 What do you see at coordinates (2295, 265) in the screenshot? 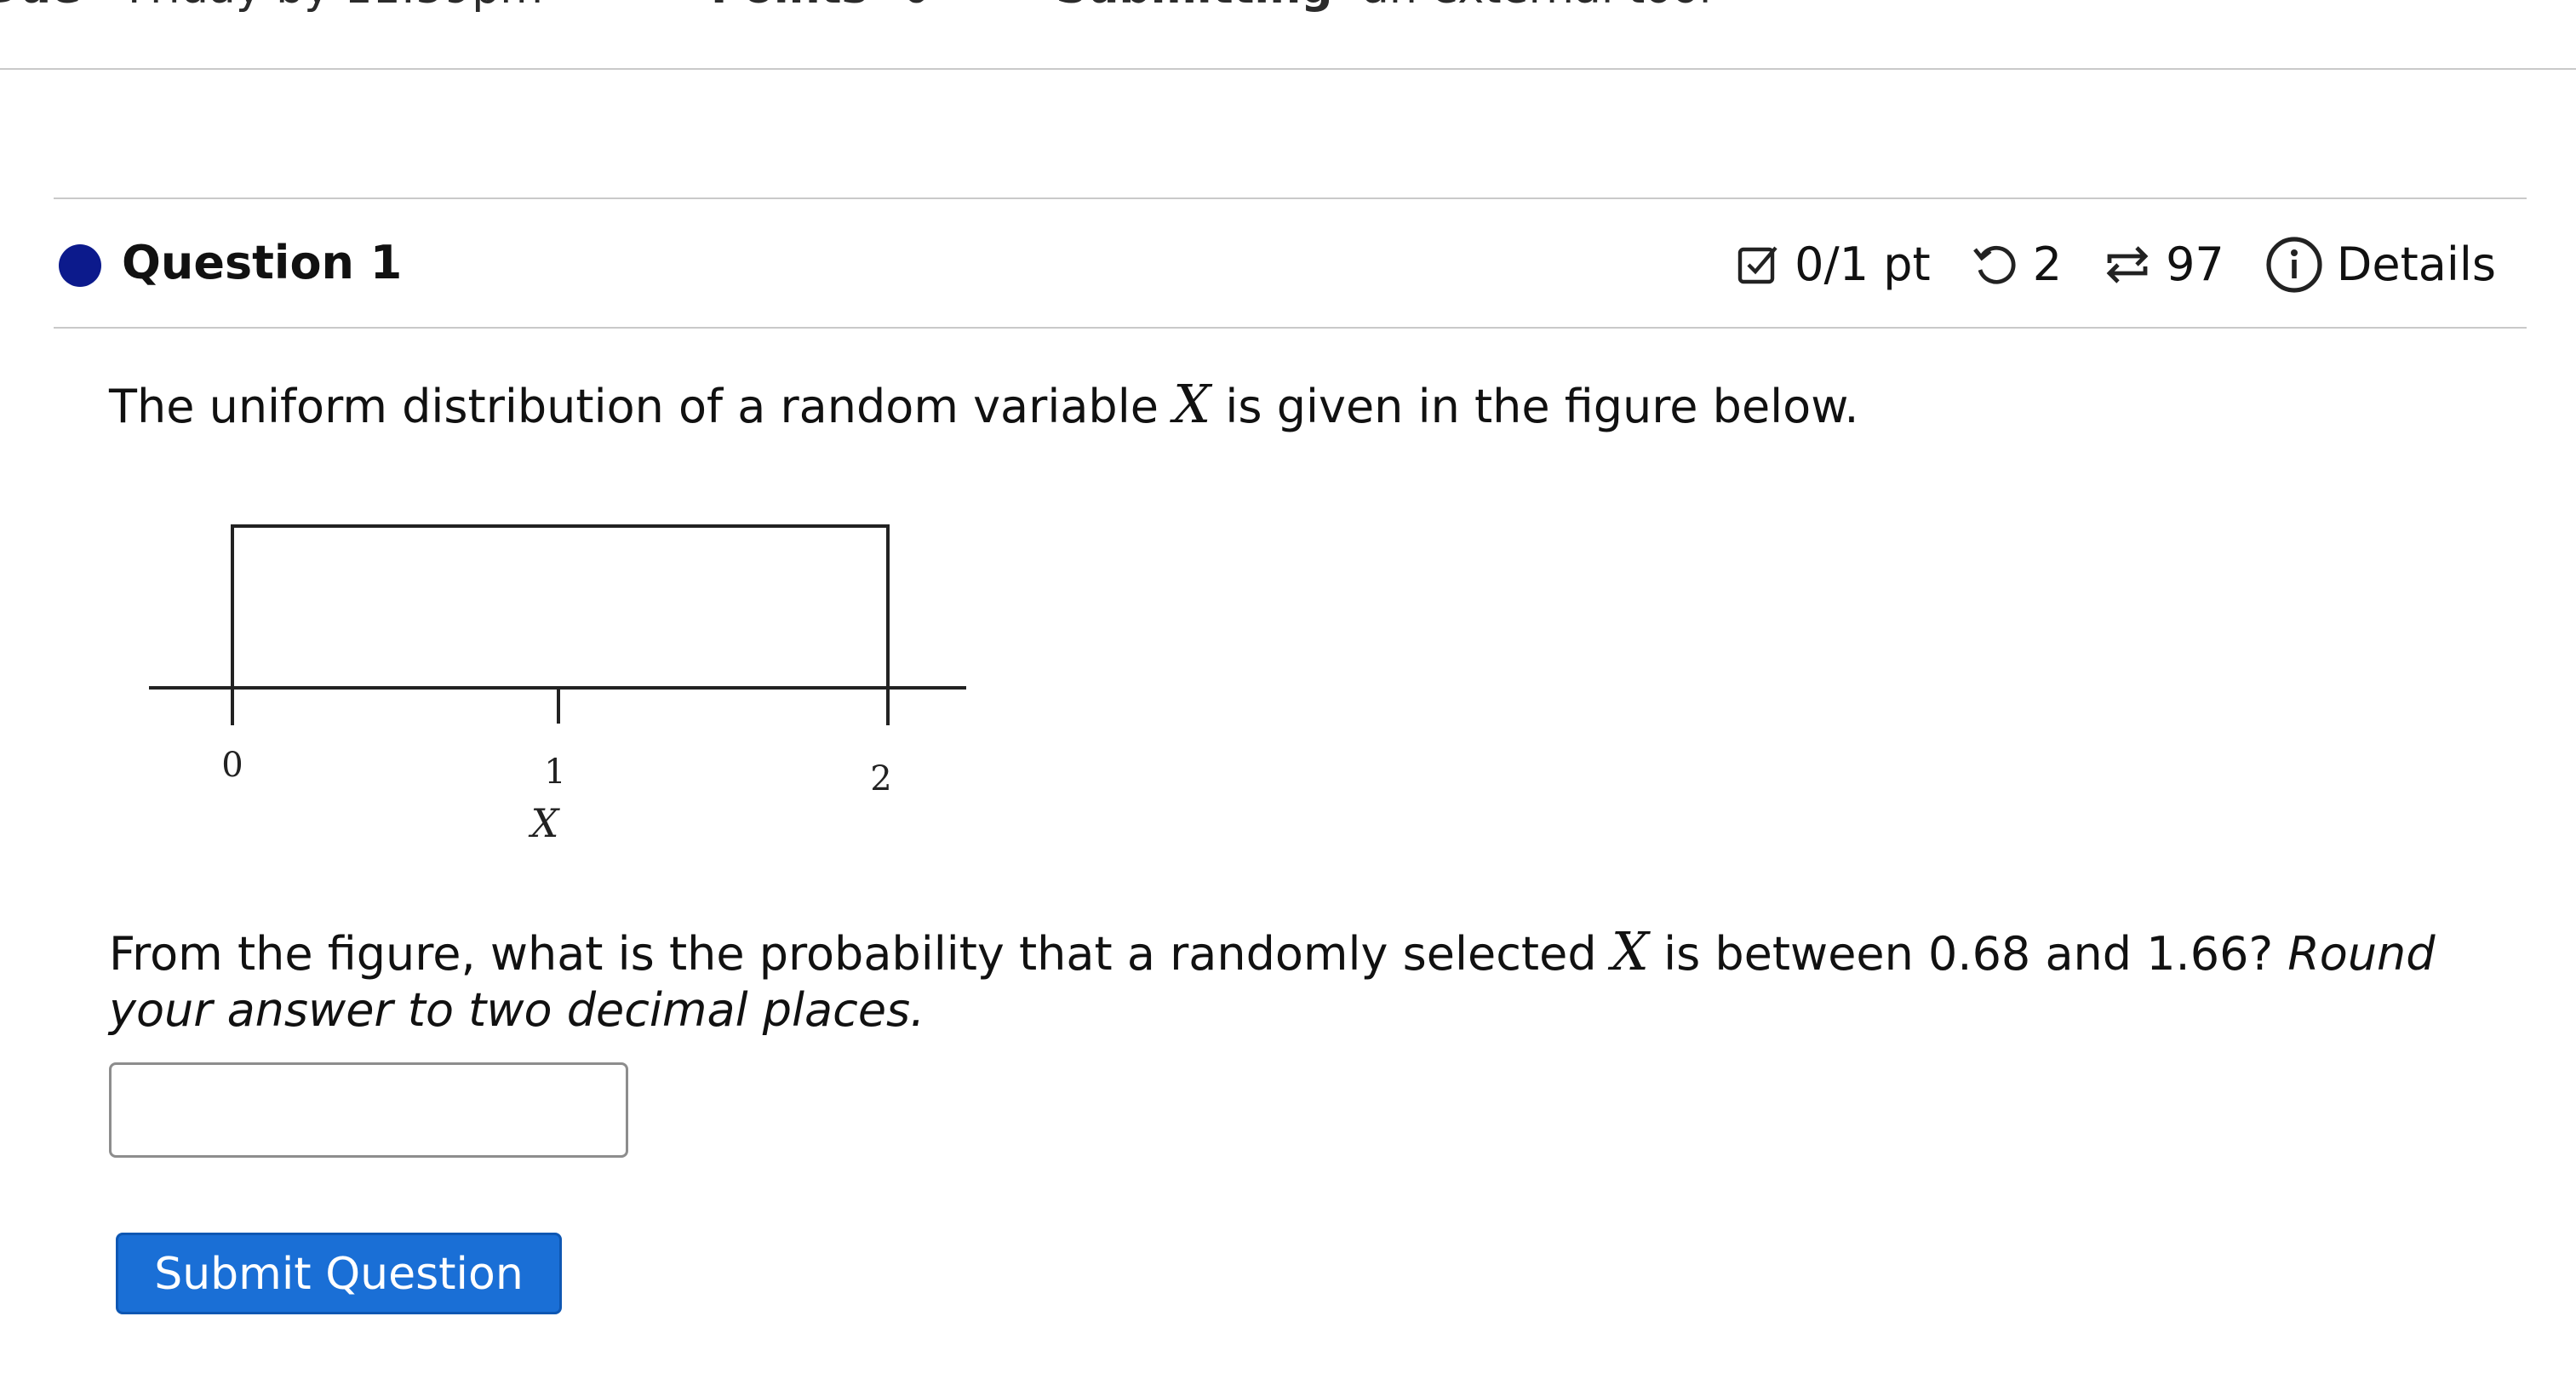
I see `info-icon` at bounding box center [2295, 265].